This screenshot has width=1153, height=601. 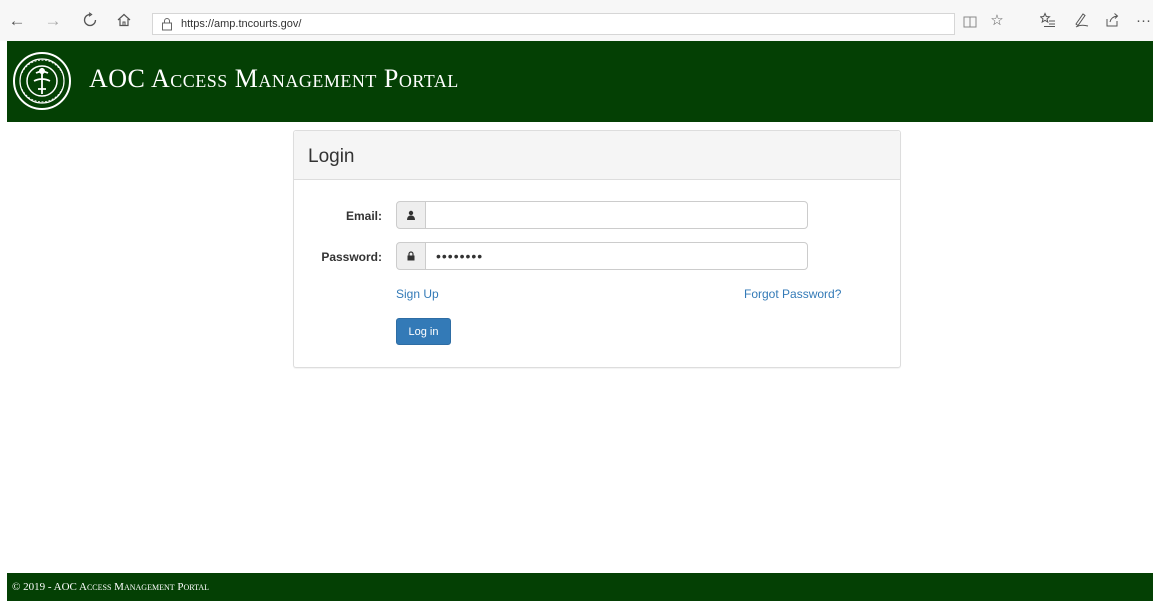 I want to click on site-footer: © 2019 - AOC Access Management Portal, so click(x=580, y=587).